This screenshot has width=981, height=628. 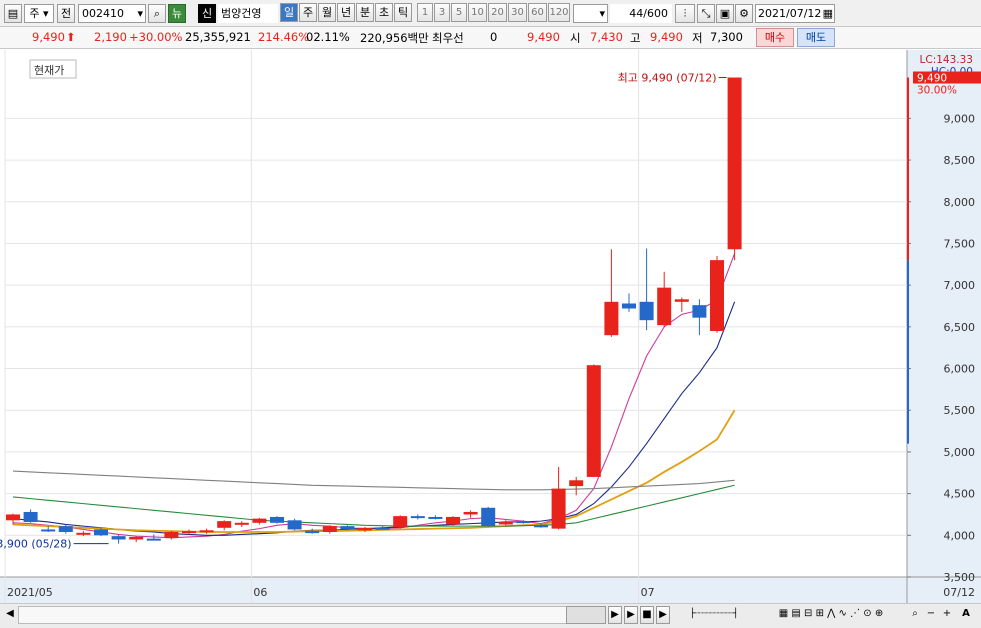 What do you see at coordinates (744, 13) in the screenshot?
I see `gear-icon: ⚙` at bounding box center [744, 13].